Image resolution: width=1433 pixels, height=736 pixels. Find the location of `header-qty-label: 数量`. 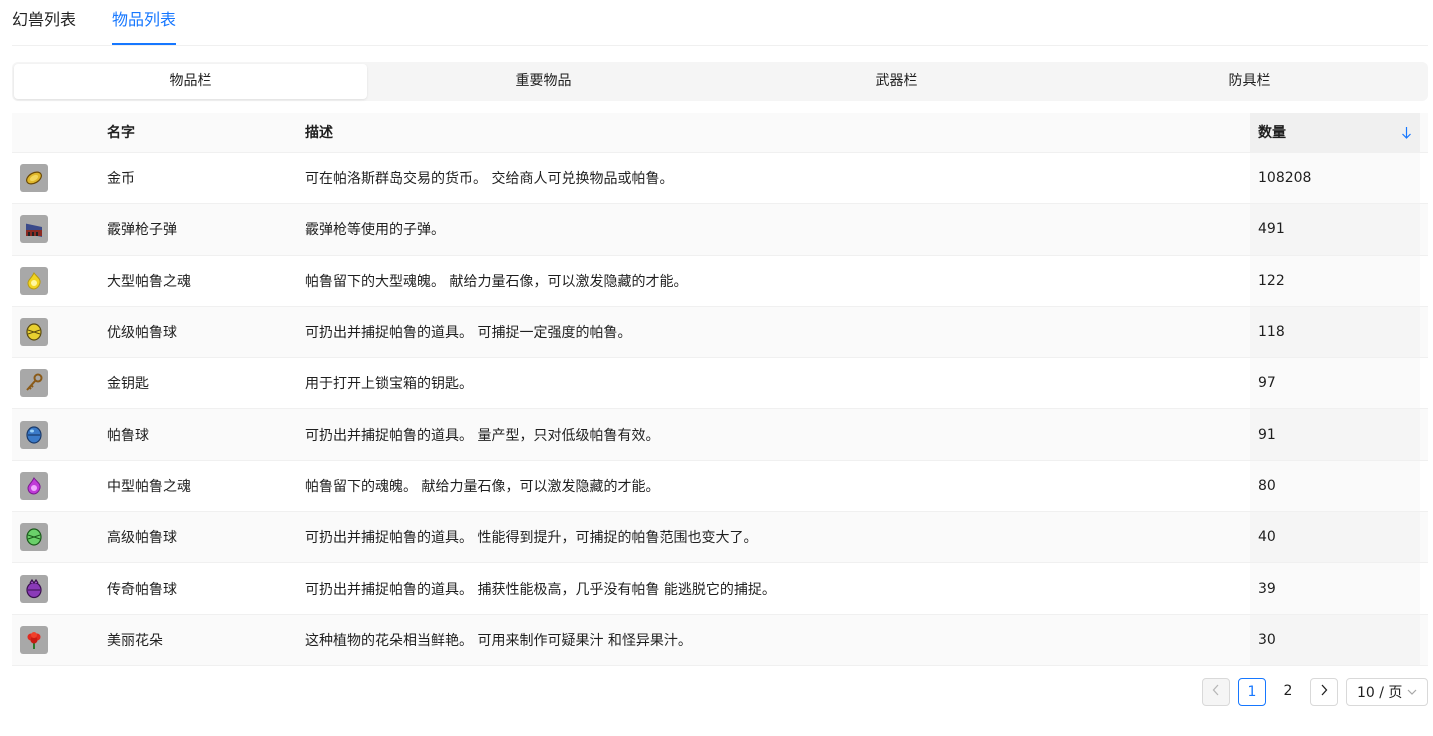

header-qty-label: 数量 is located at coordinates (1272, 133).